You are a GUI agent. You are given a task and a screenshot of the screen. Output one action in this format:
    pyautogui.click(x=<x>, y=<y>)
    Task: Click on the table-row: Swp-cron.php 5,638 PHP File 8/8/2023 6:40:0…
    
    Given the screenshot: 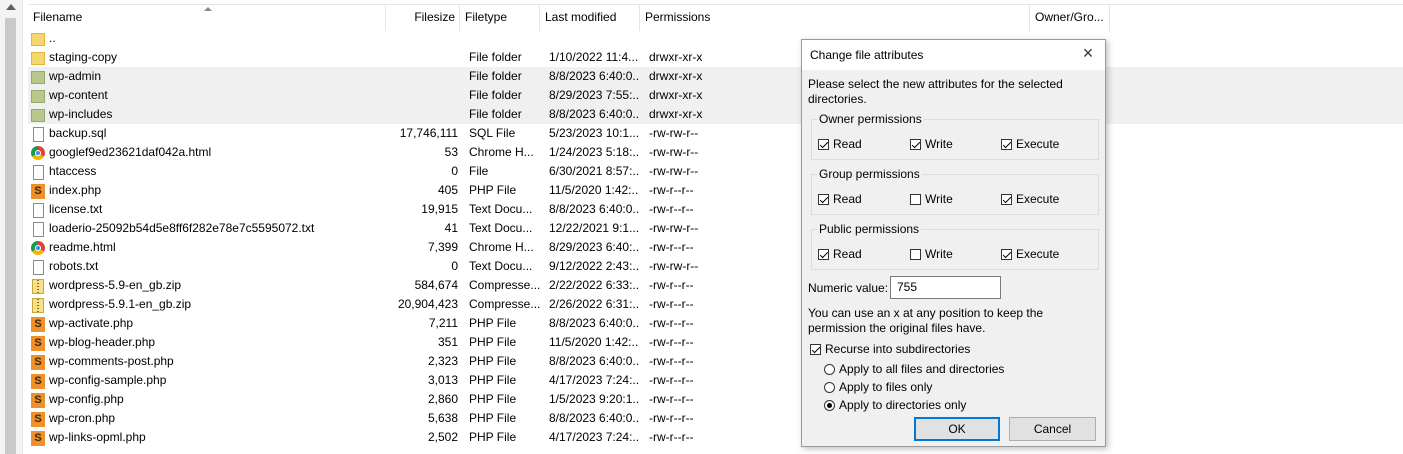 What is the action you would take?
    pyautogui.click(x=715, y=418)
    